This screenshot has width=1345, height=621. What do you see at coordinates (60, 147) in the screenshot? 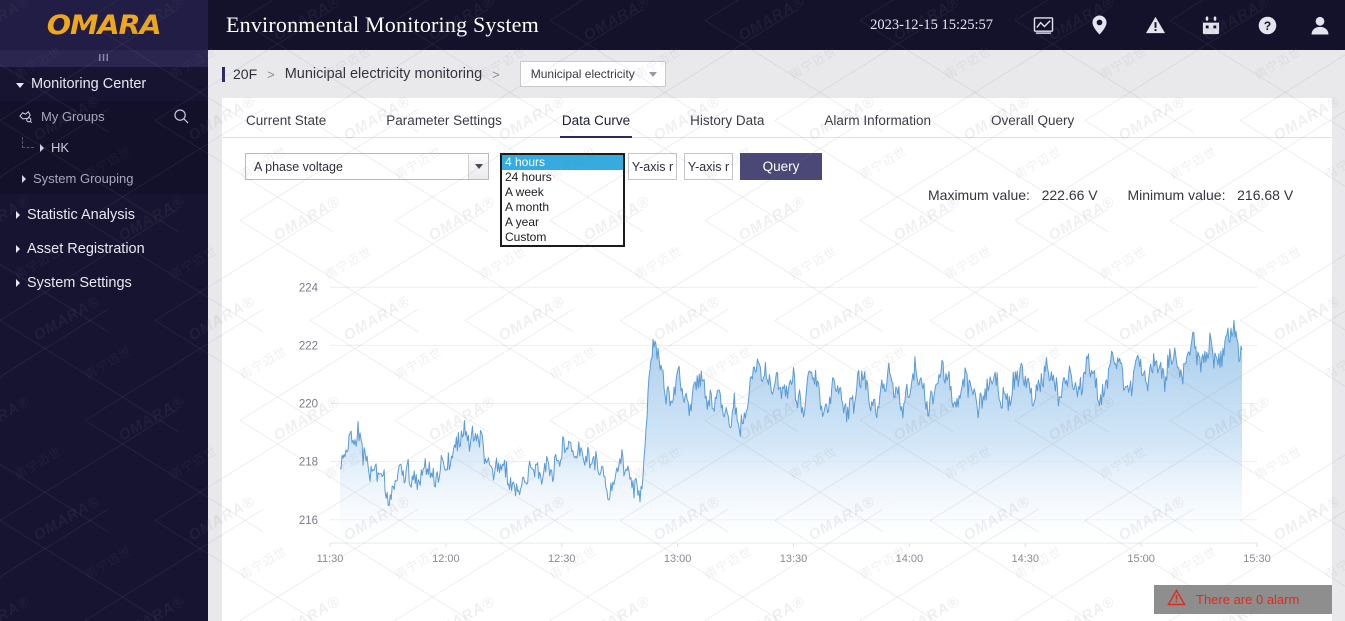
I see `sidebar-item-label: HK` at bounding box center [60, 147].